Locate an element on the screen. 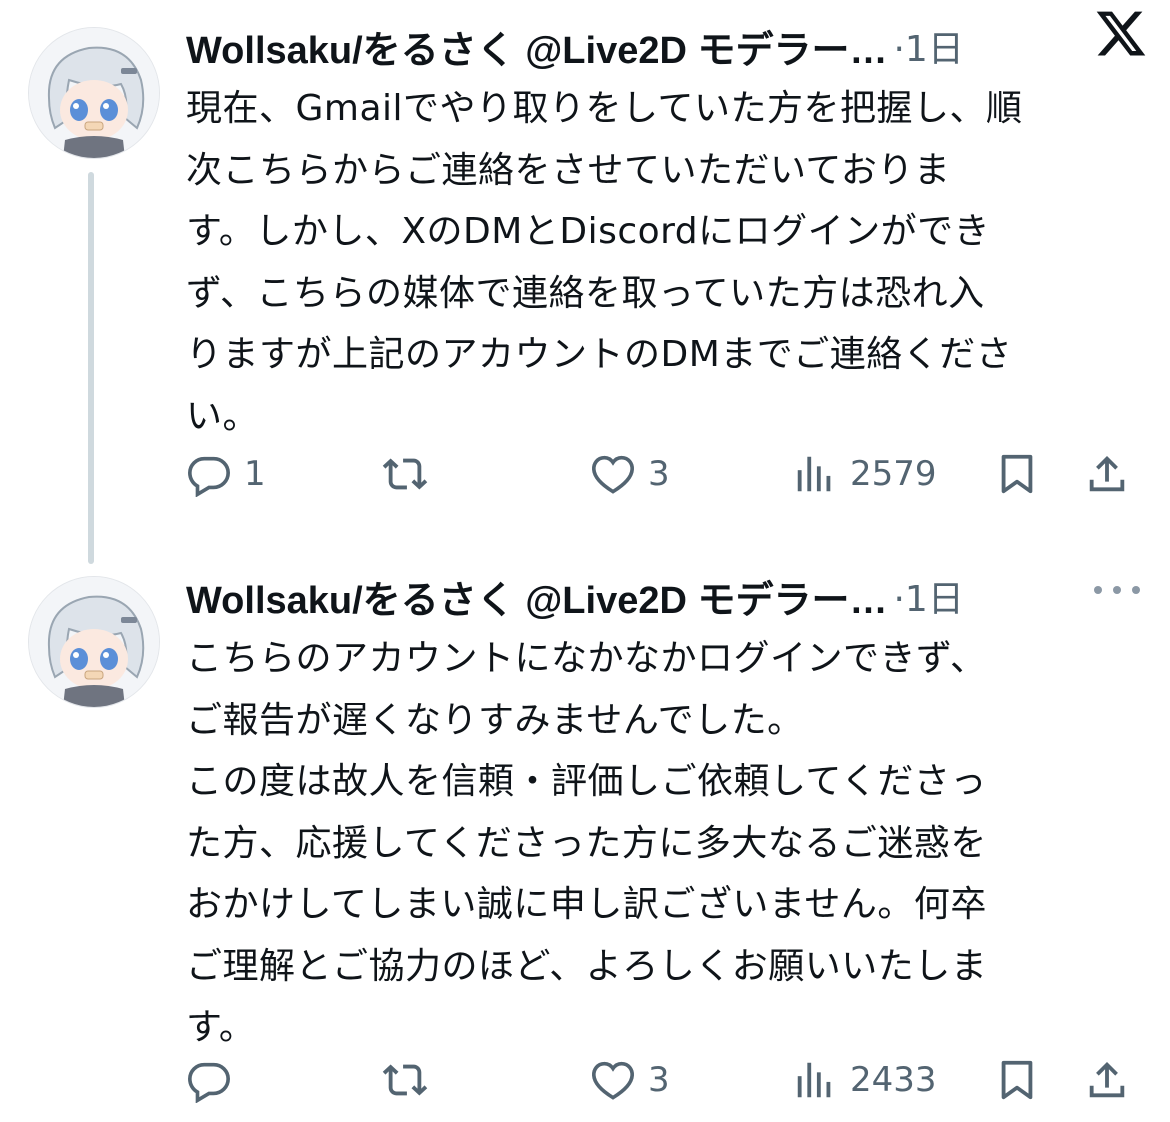  reply-button: 1 is located at coordinates (226, 474).